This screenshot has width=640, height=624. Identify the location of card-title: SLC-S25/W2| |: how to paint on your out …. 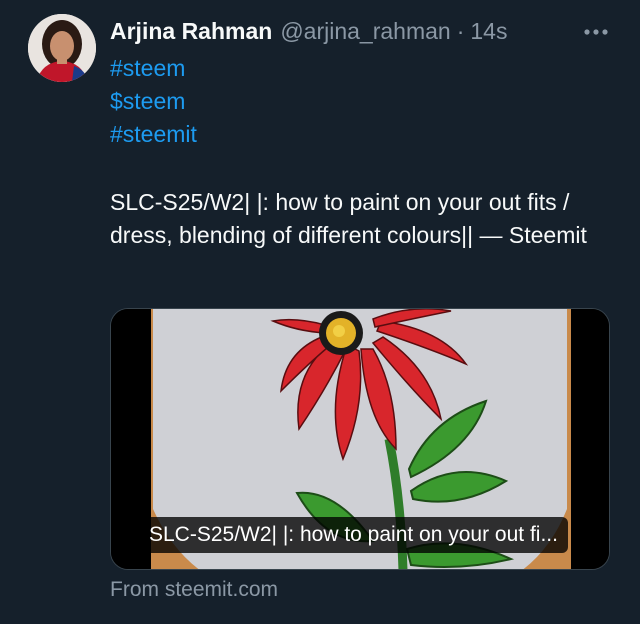
(353, 535).